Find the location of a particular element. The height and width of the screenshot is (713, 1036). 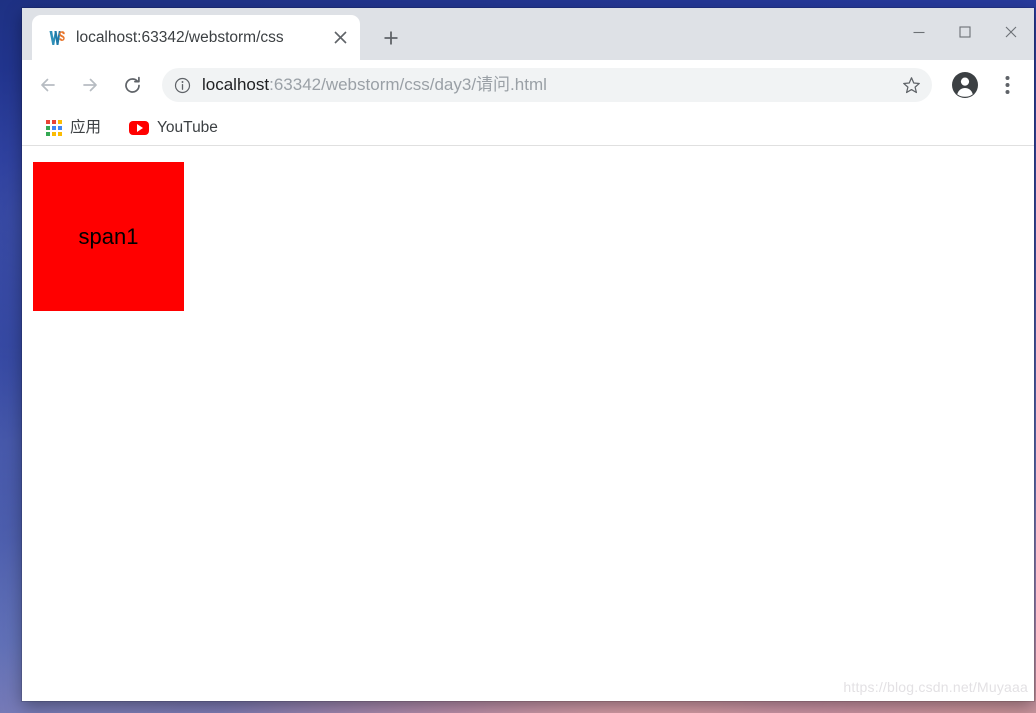

reload-icon is located at coordinates (132, 84).